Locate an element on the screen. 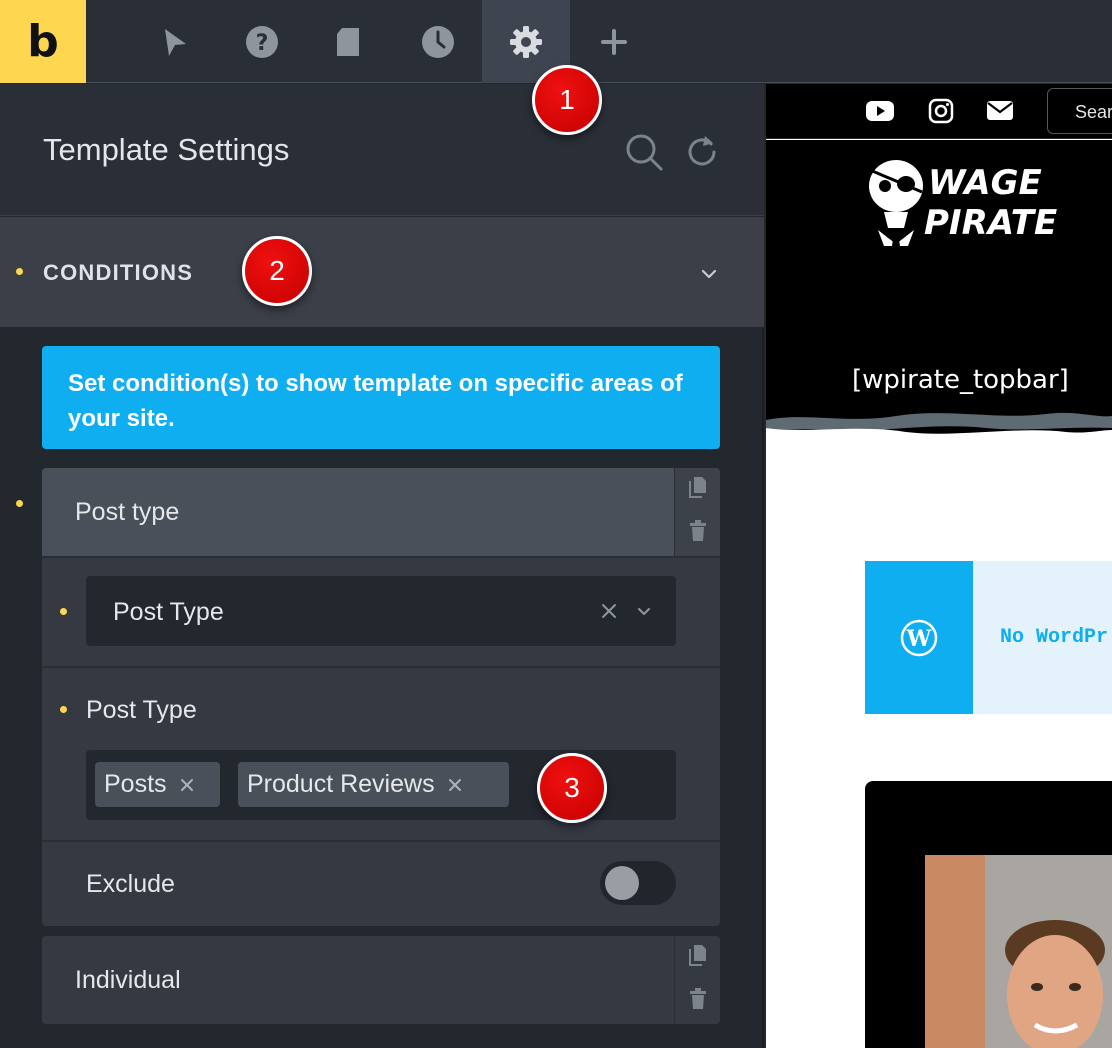  history-icon is located at coordinates (438, 41).